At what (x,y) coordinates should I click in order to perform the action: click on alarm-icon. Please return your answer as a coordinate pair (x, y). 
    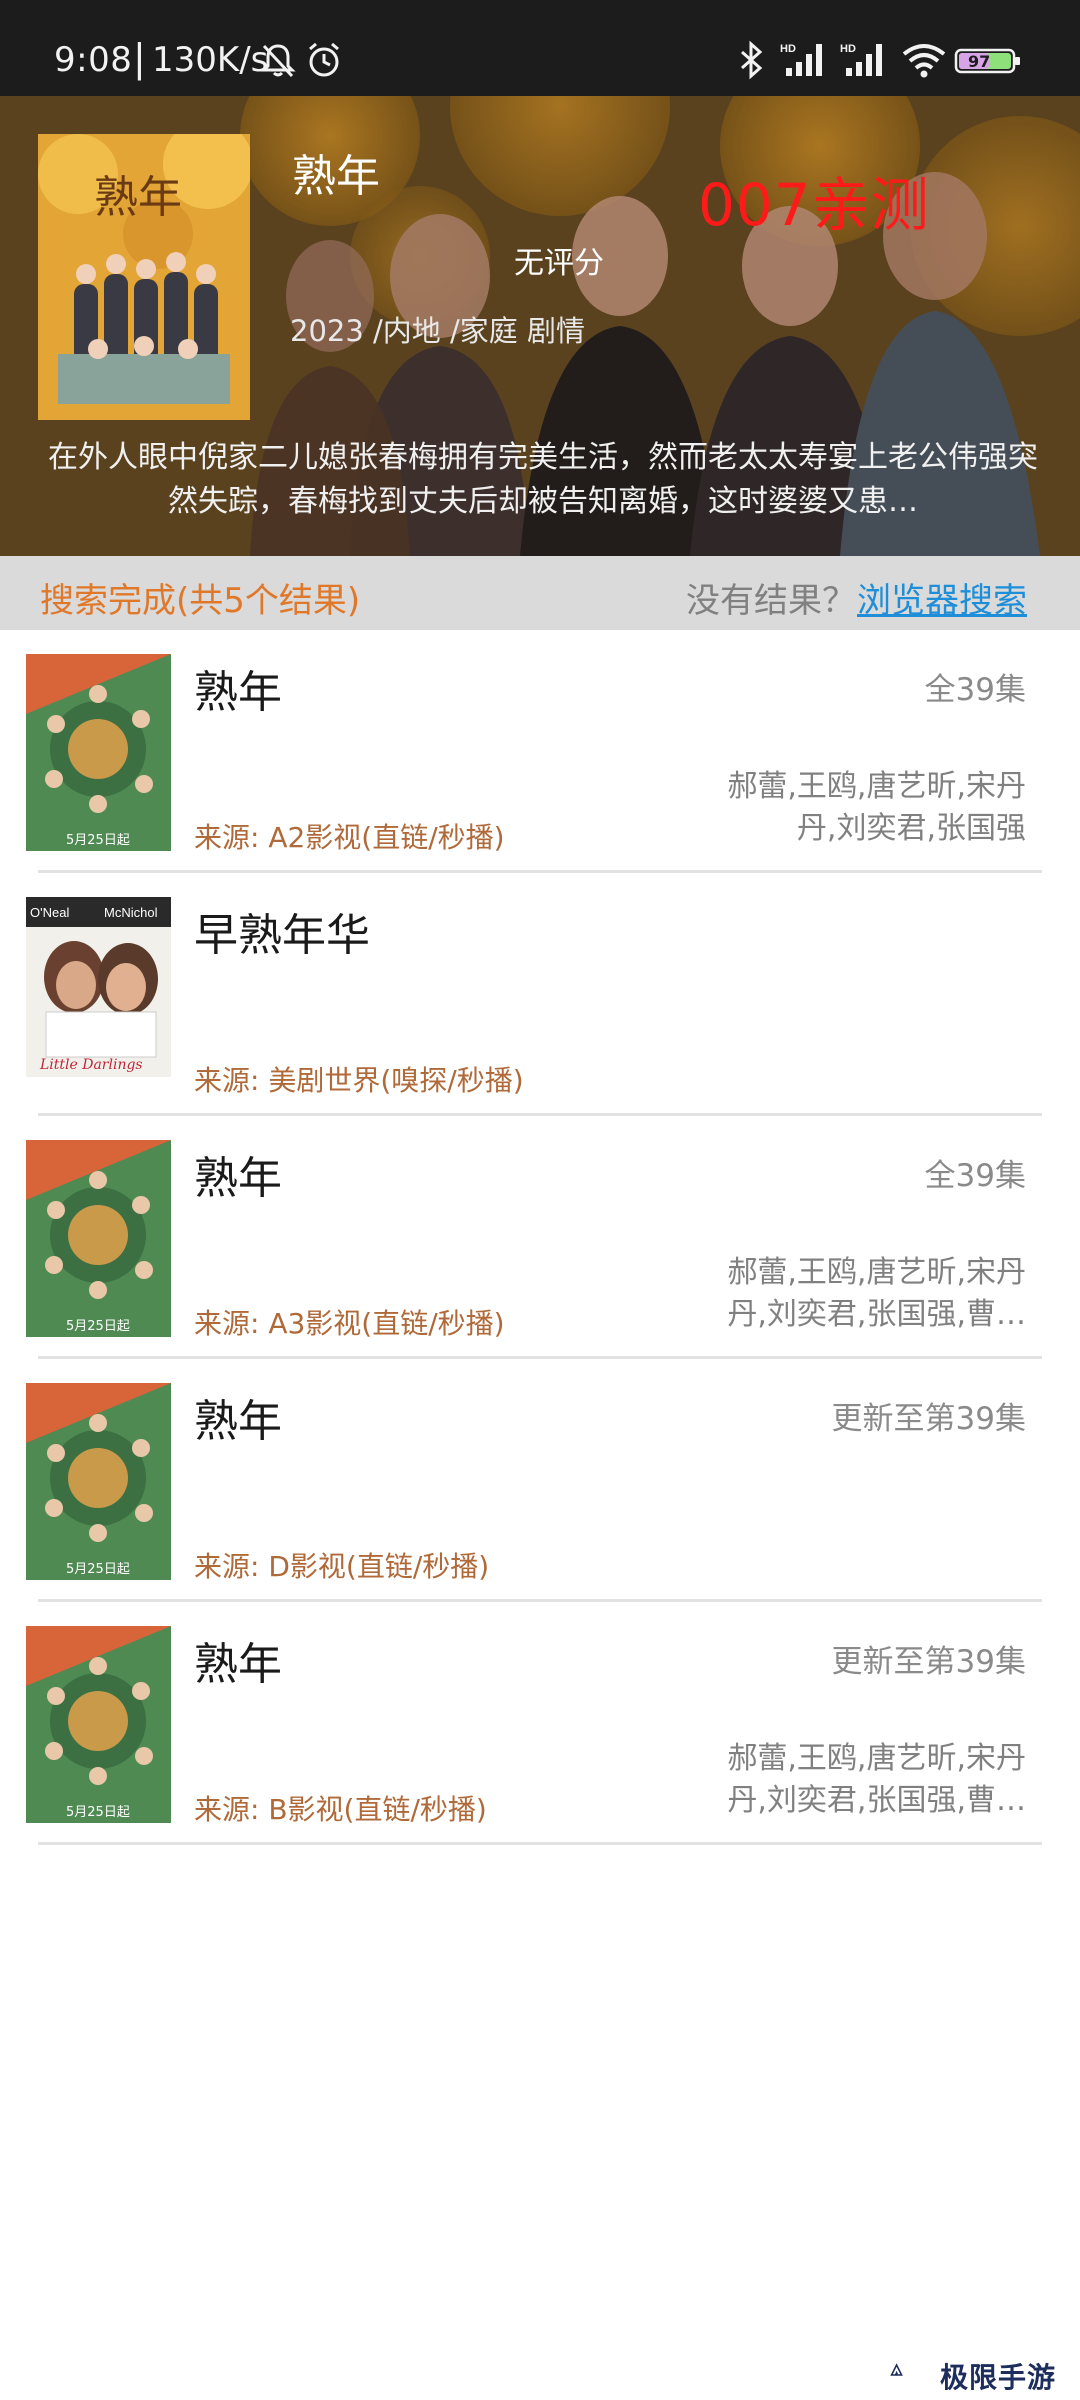
    Looking at the image, I should click on (324, 59).